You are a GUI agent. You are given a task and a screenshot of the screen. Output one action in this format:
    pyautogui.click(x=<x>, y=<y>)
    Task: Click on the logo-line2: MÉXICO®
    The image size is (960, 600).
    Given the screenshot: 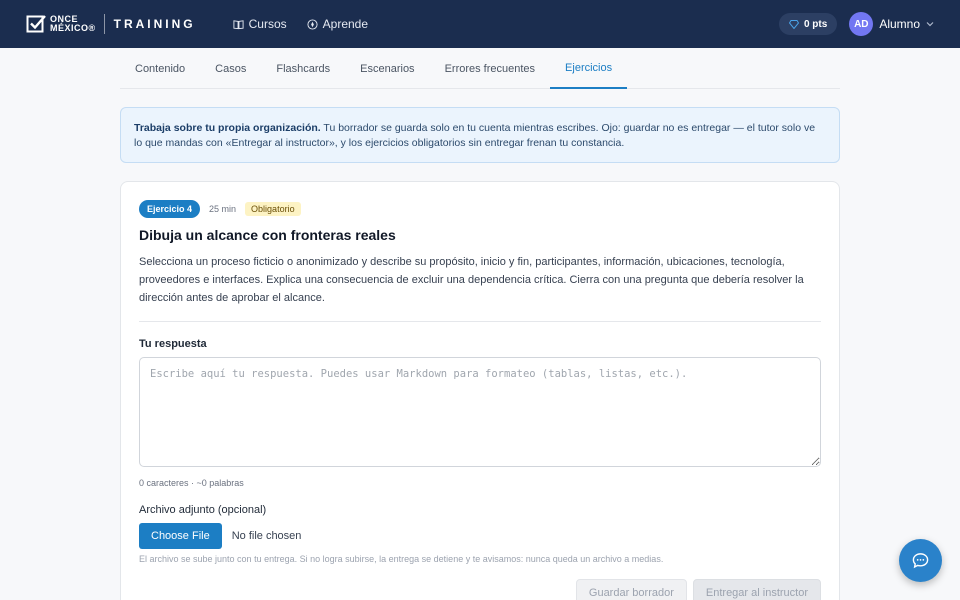 What is the action you would take?
    pyautogui.click(x=73, y=28)
    